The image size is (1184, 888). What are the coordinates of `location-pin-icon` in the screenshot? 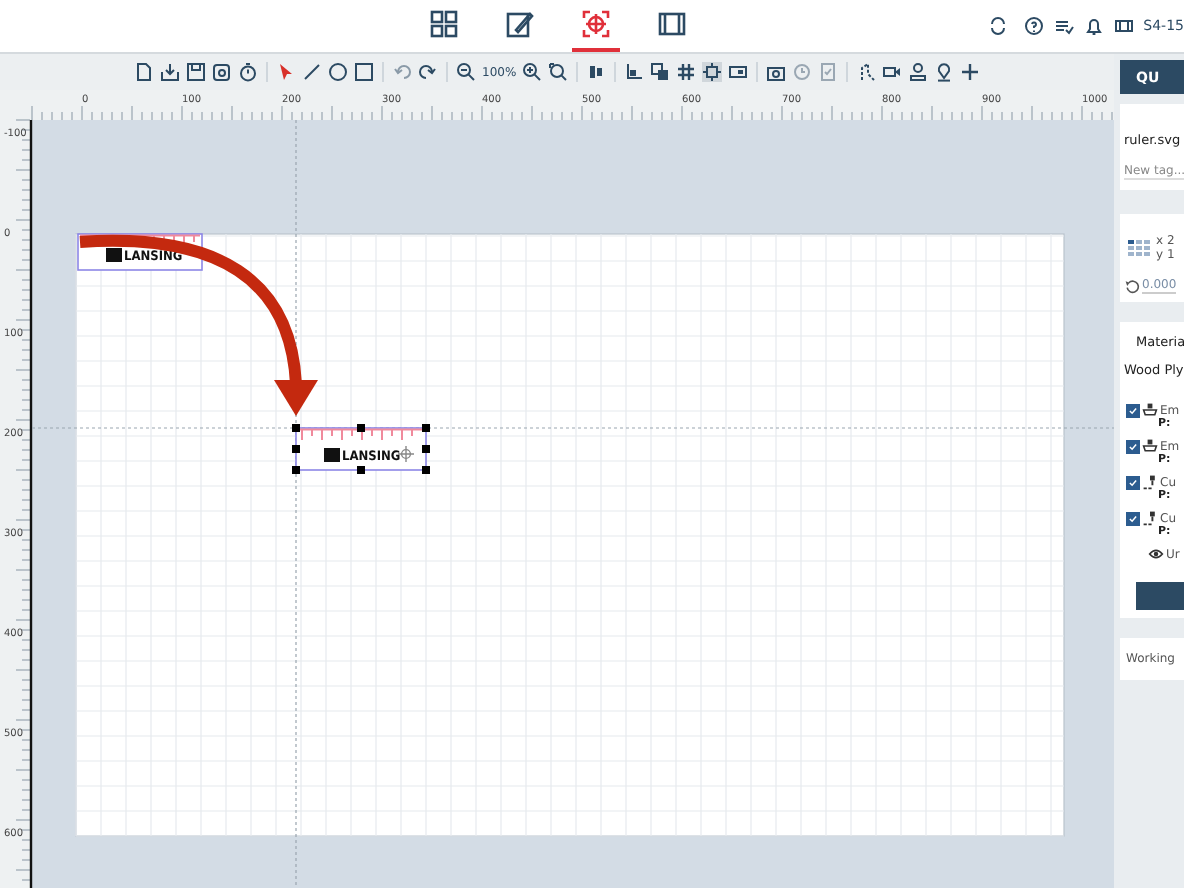 It's located at (944, 72).